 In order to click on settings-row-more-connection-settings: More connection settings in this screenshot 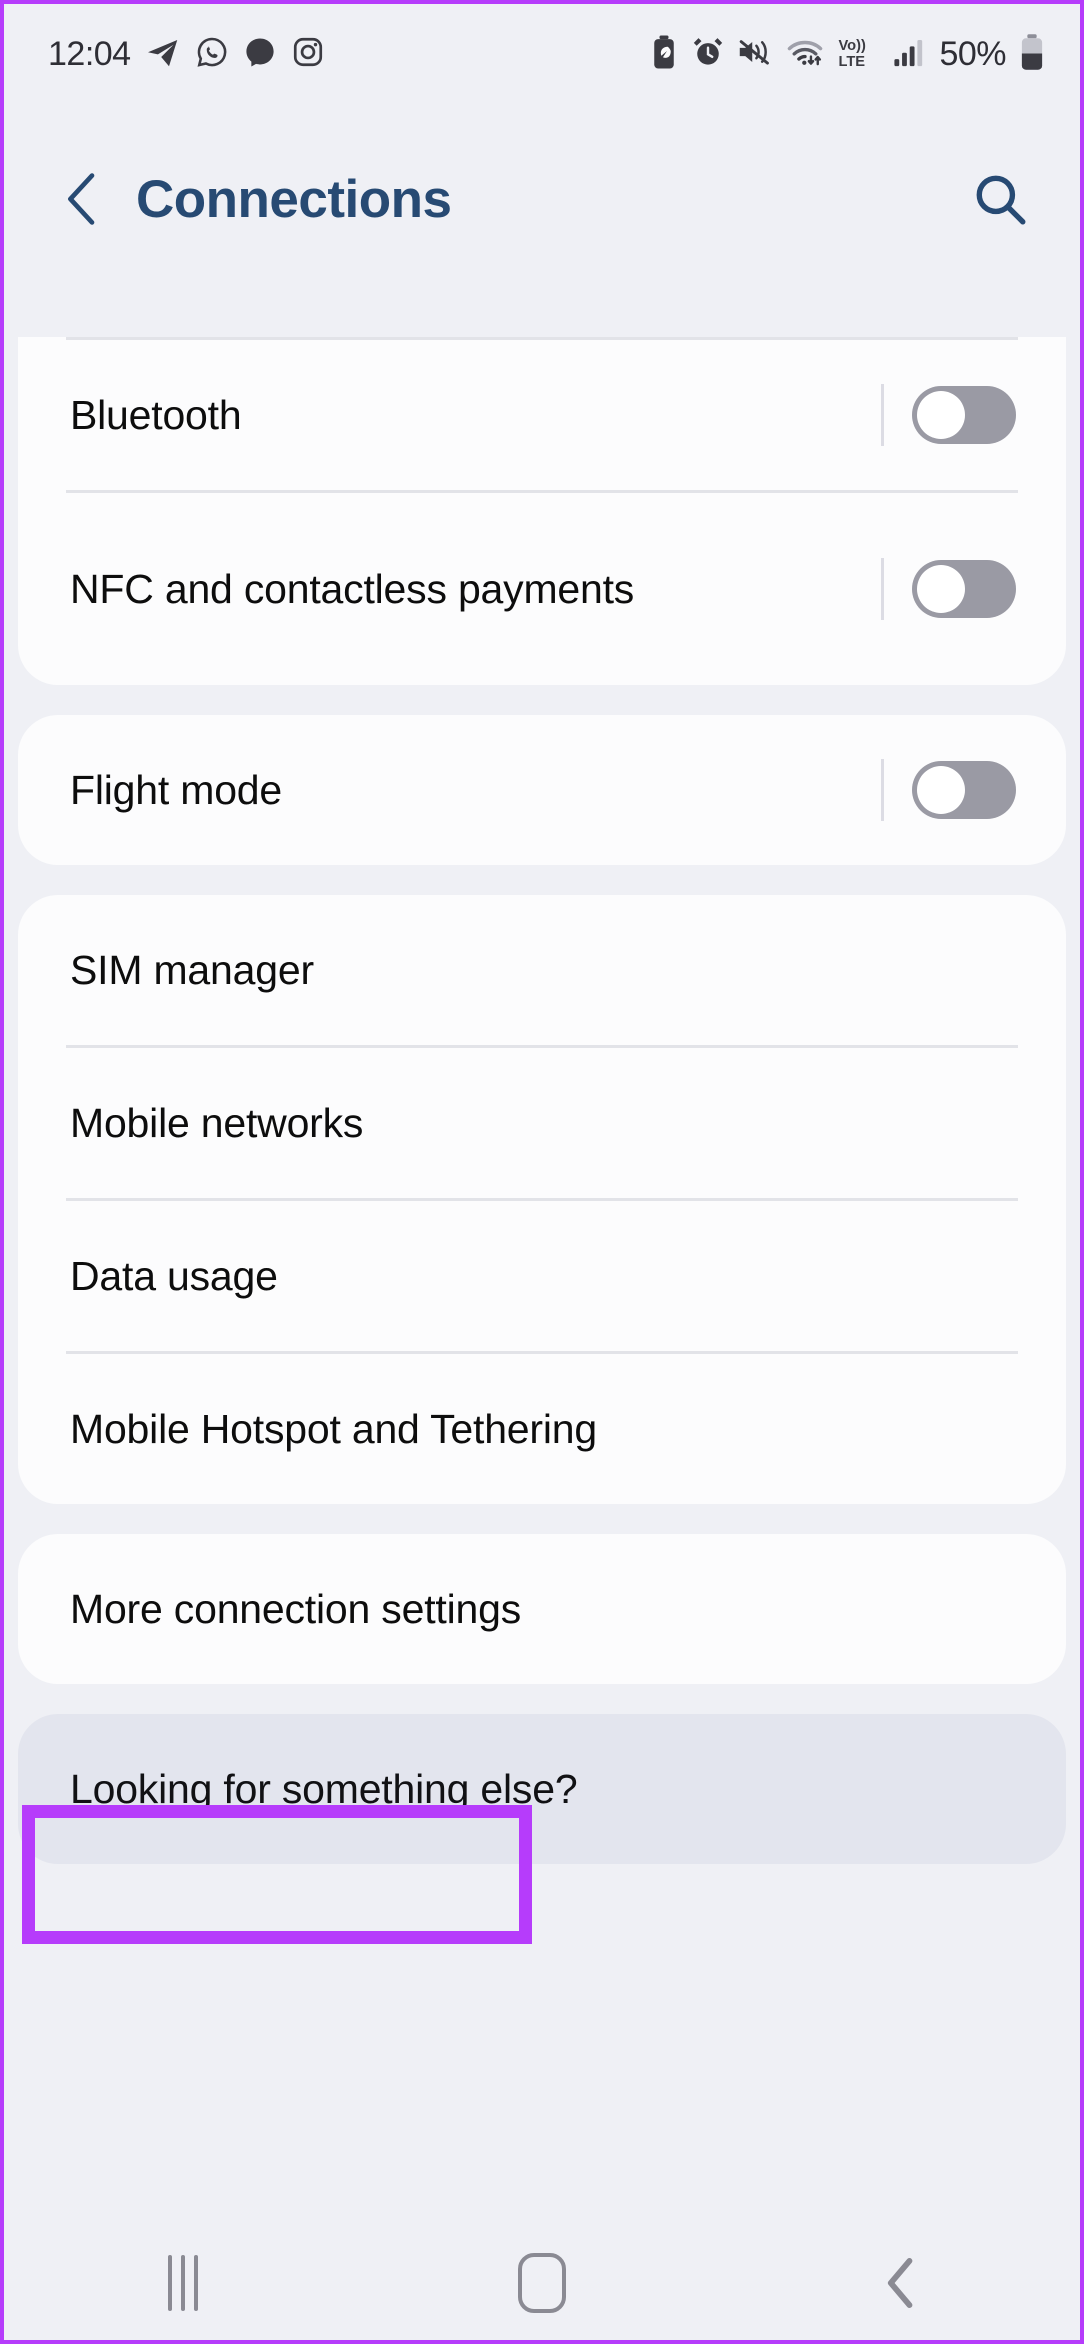, I will do `click(542, 1609)`.